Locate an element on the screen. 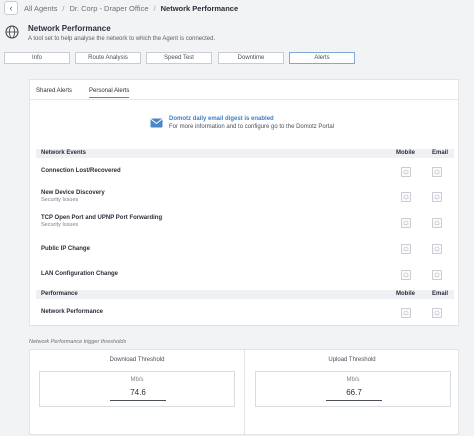 The image size is (474, 436). upload-threshold-input: 66.7 is located at coordinates (354, 394).